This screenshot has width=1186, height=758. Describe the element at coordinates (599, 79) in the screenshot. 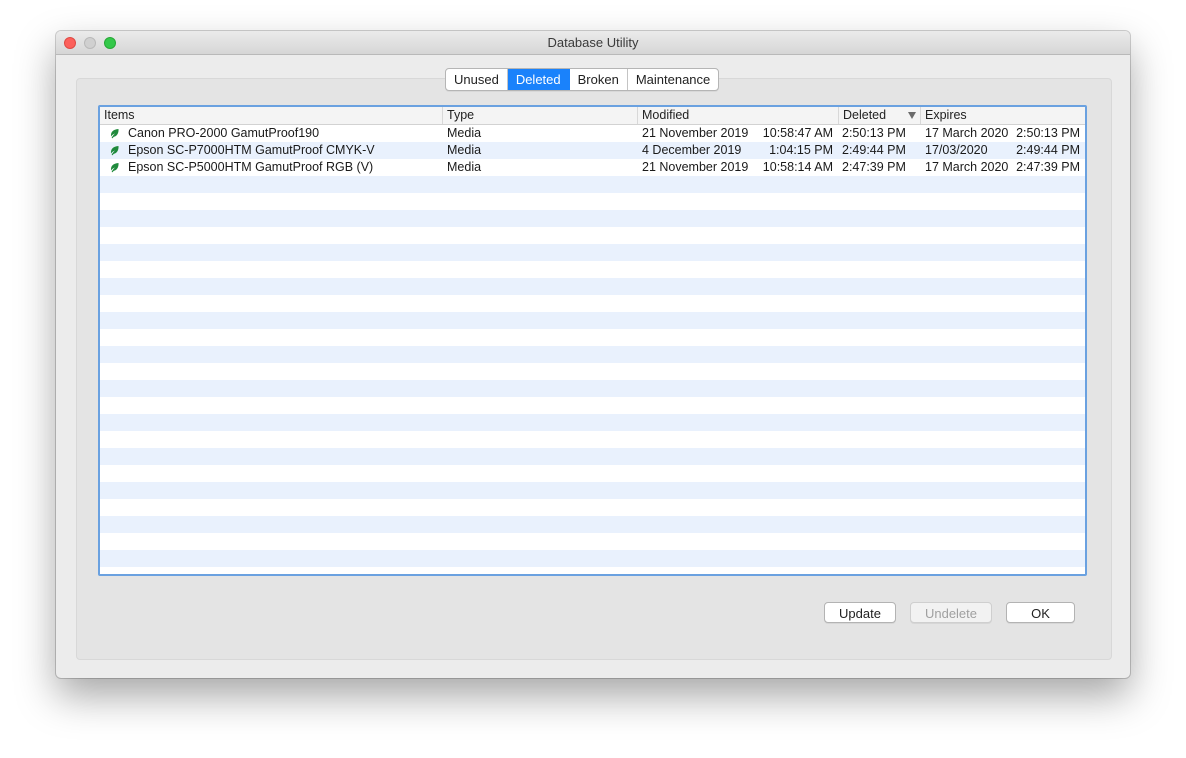

I see `tab-broken: Broken` at that location.